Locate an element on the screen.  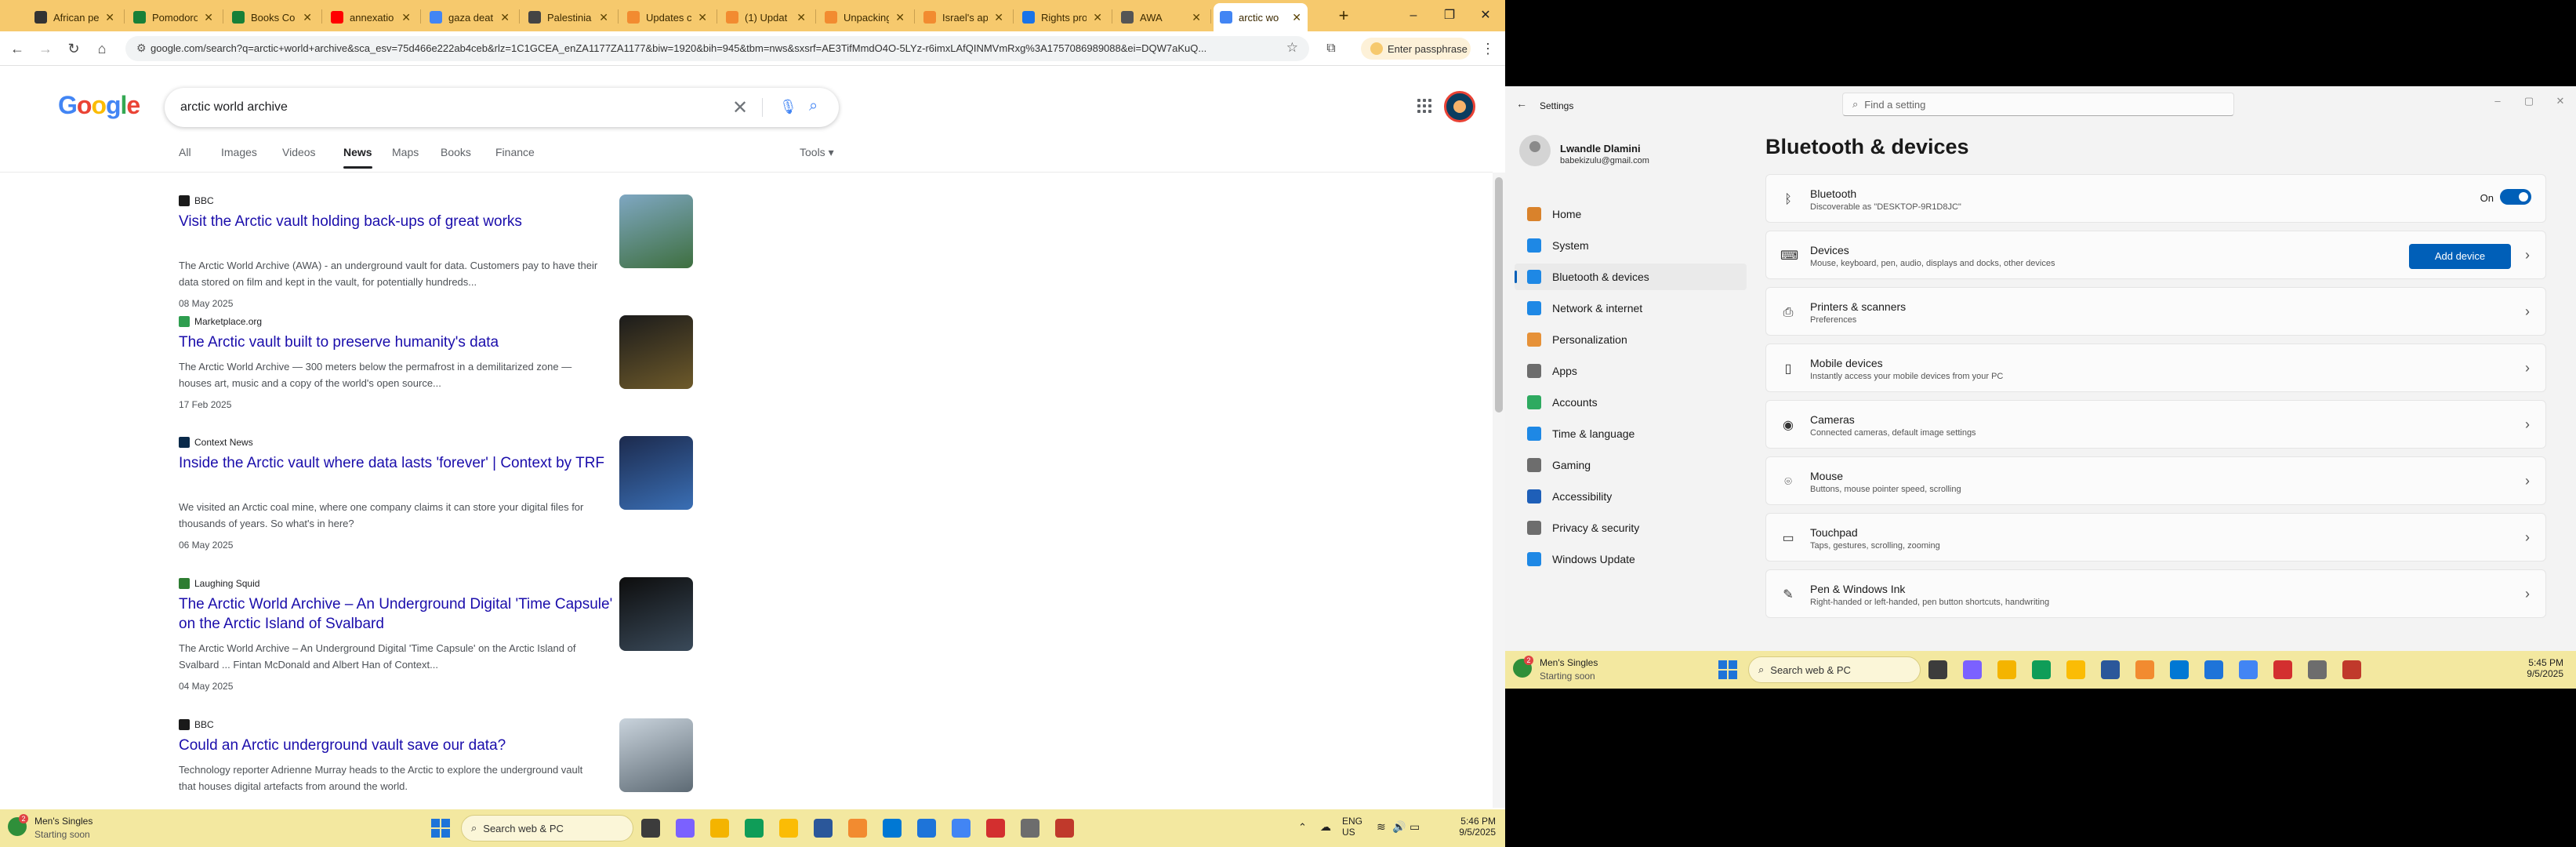
bluetooth-toggle is located at coordinates (2515, 197).